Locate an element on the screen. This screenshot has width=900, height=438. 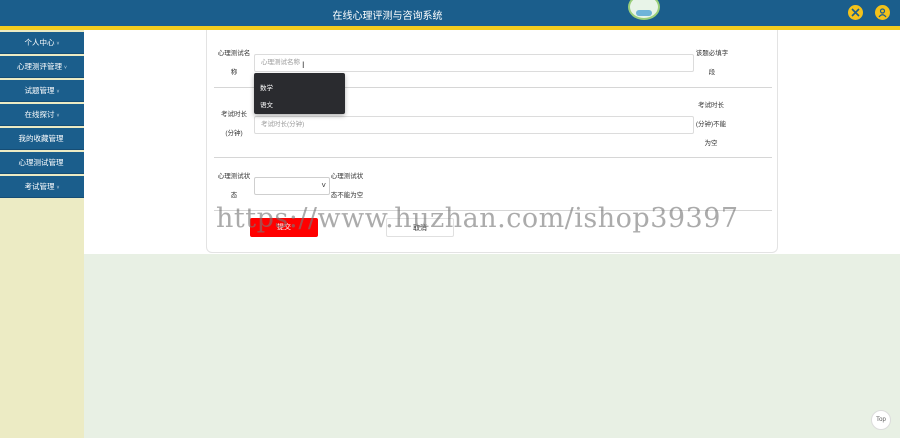
name-hint-cont: 段 is located at coordinates (712, 72).